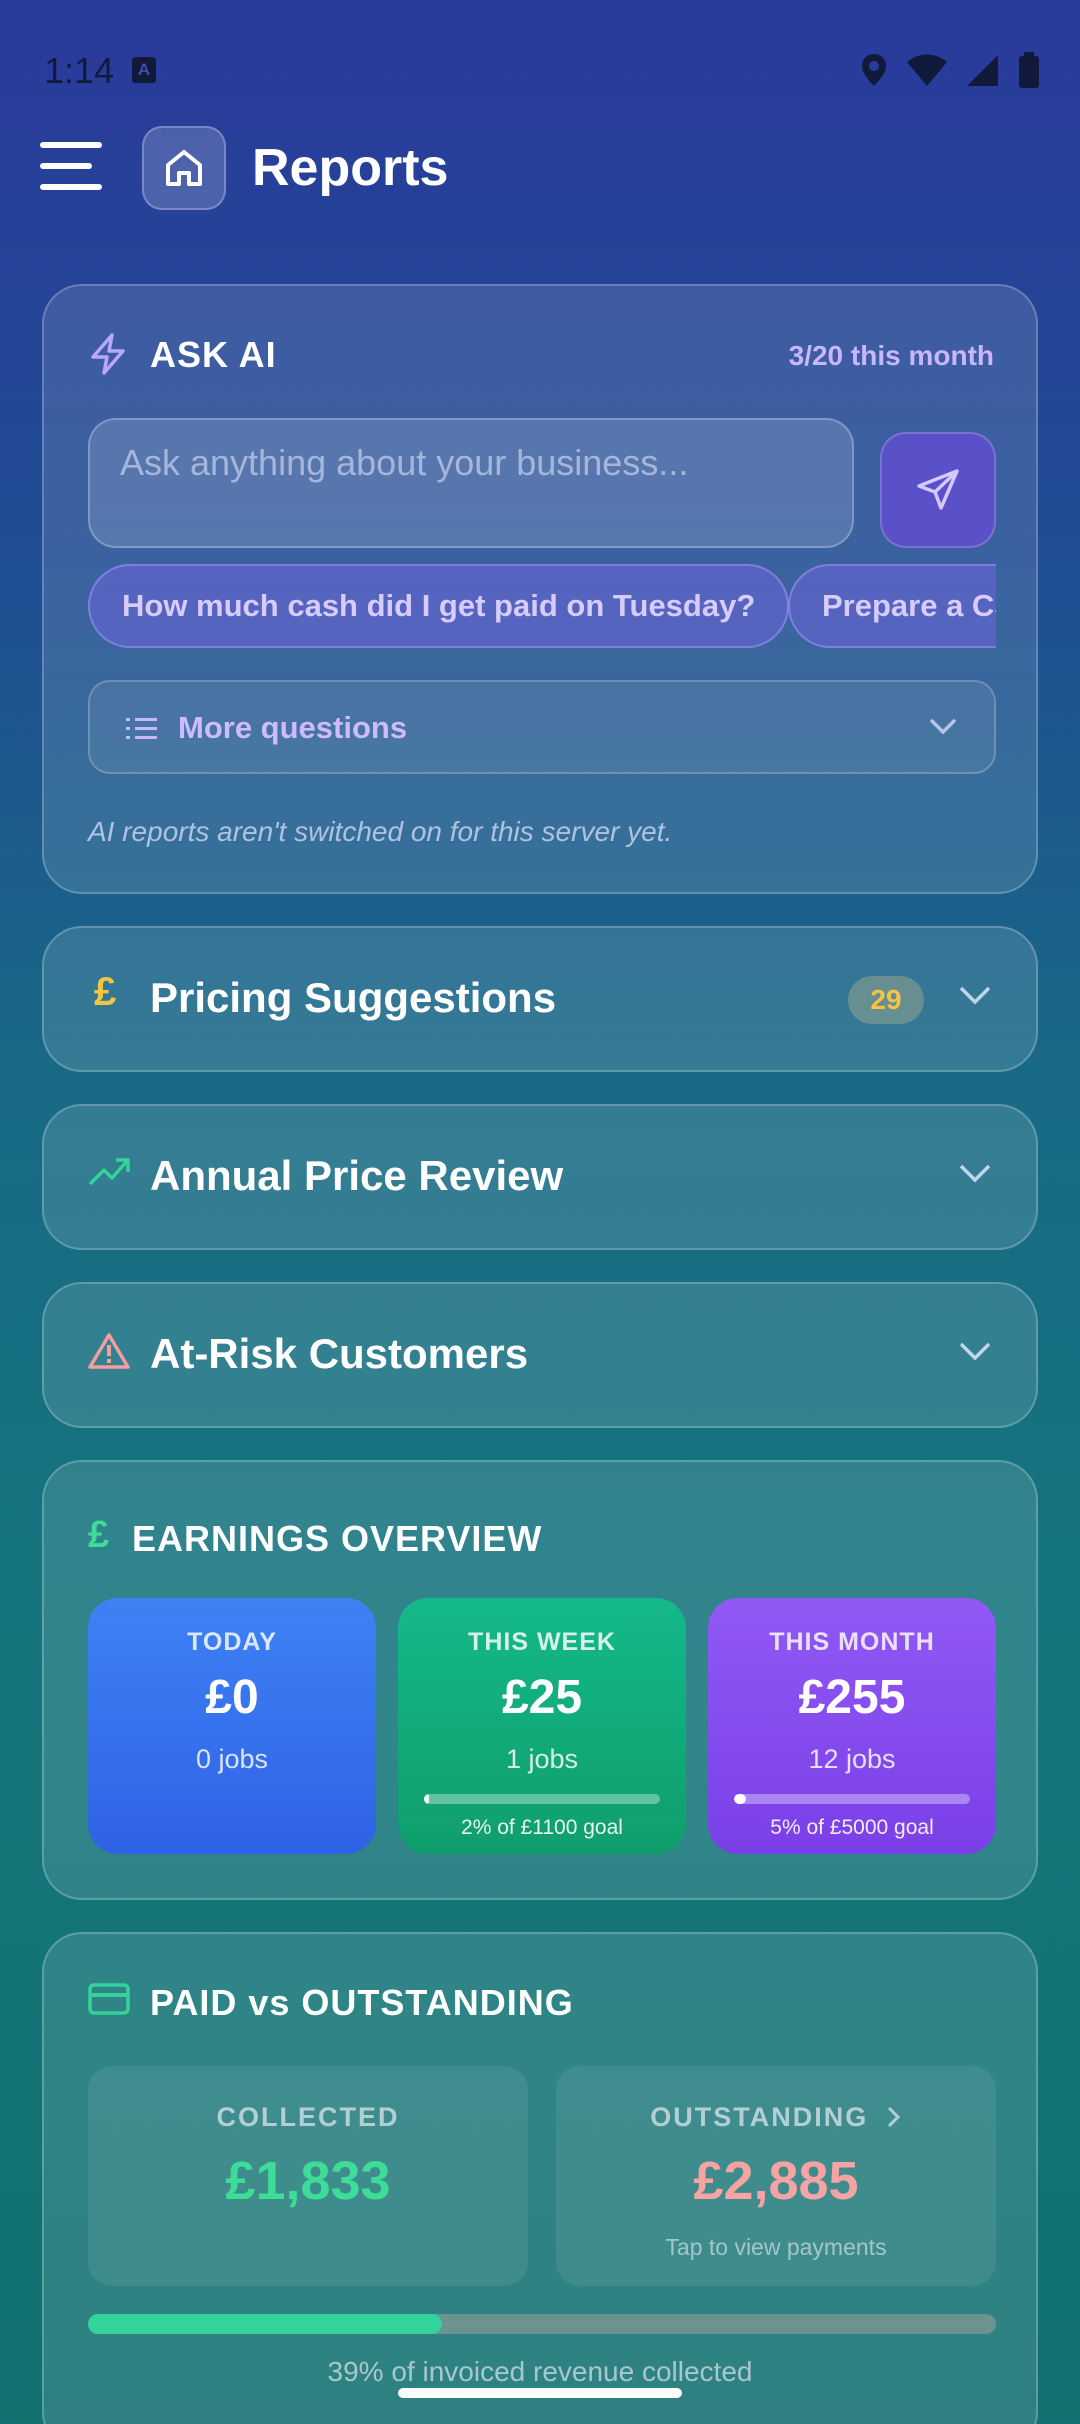 The width and height of the screenshot is (1080, 2424). What do you see at coordinates (232, 1759) in the screenshot?
I see `tile-jobs: 0 jobs` at bounding box center [232, 1759].